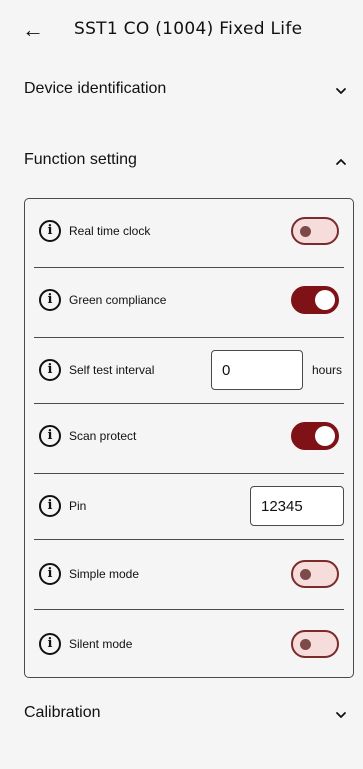  I want to click on setting-label: Self test interval, so click(112, 370).